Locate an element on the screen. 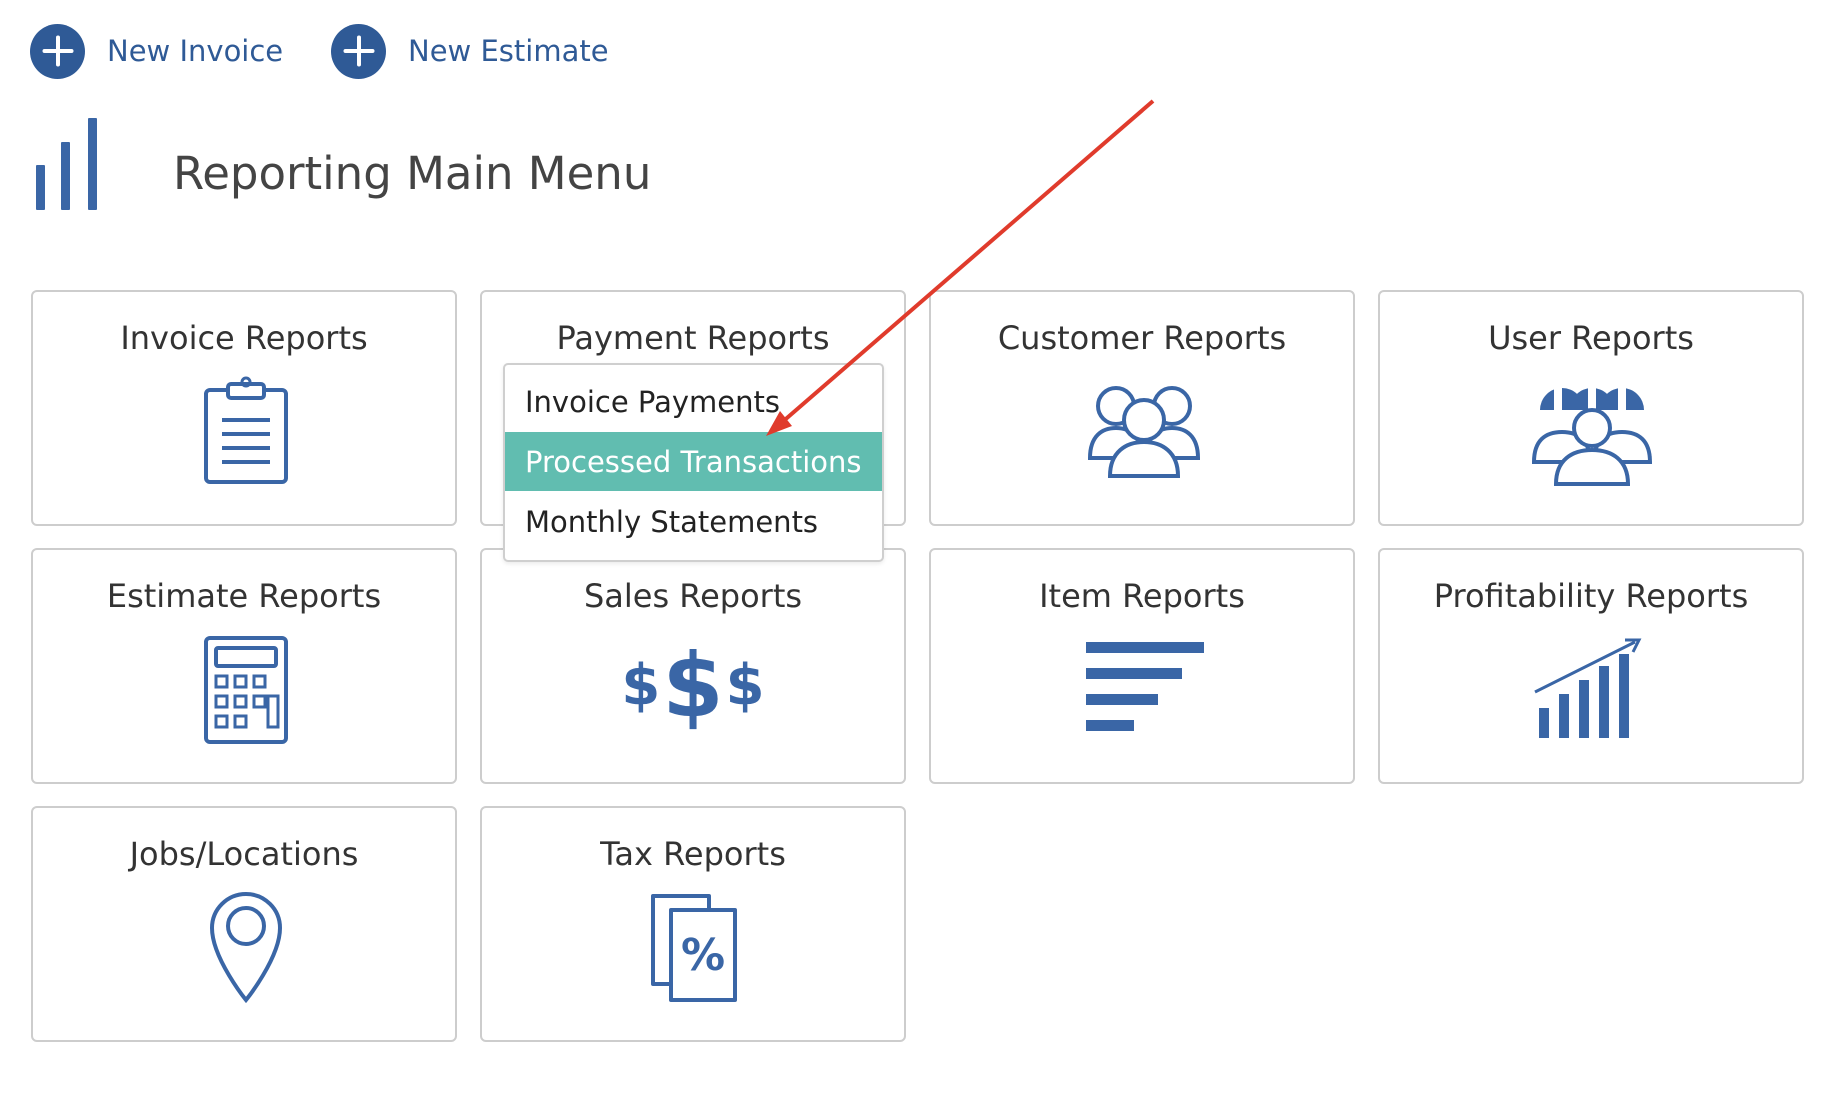  card-title: Customer Reports is located at coordinates (1142, 338).